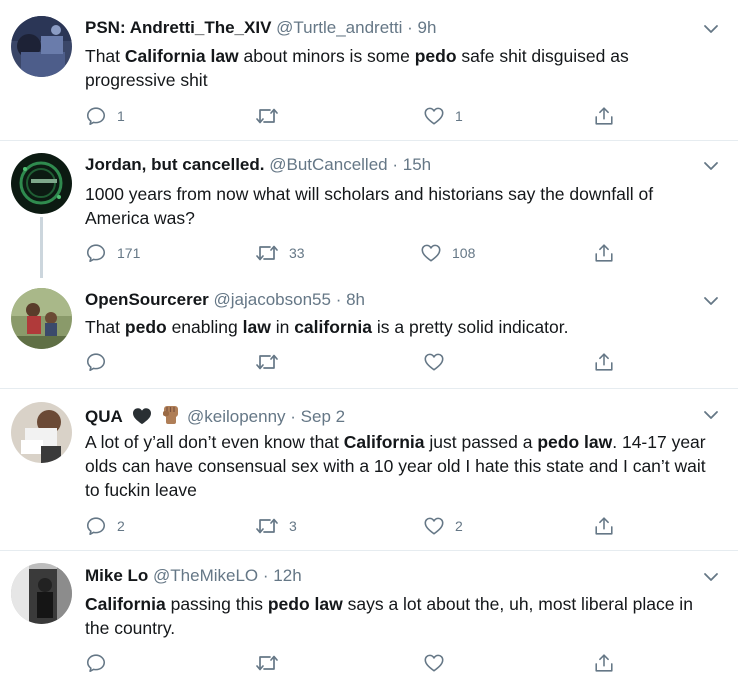  I want to click on retweet-button: 3, so click(276, 526).